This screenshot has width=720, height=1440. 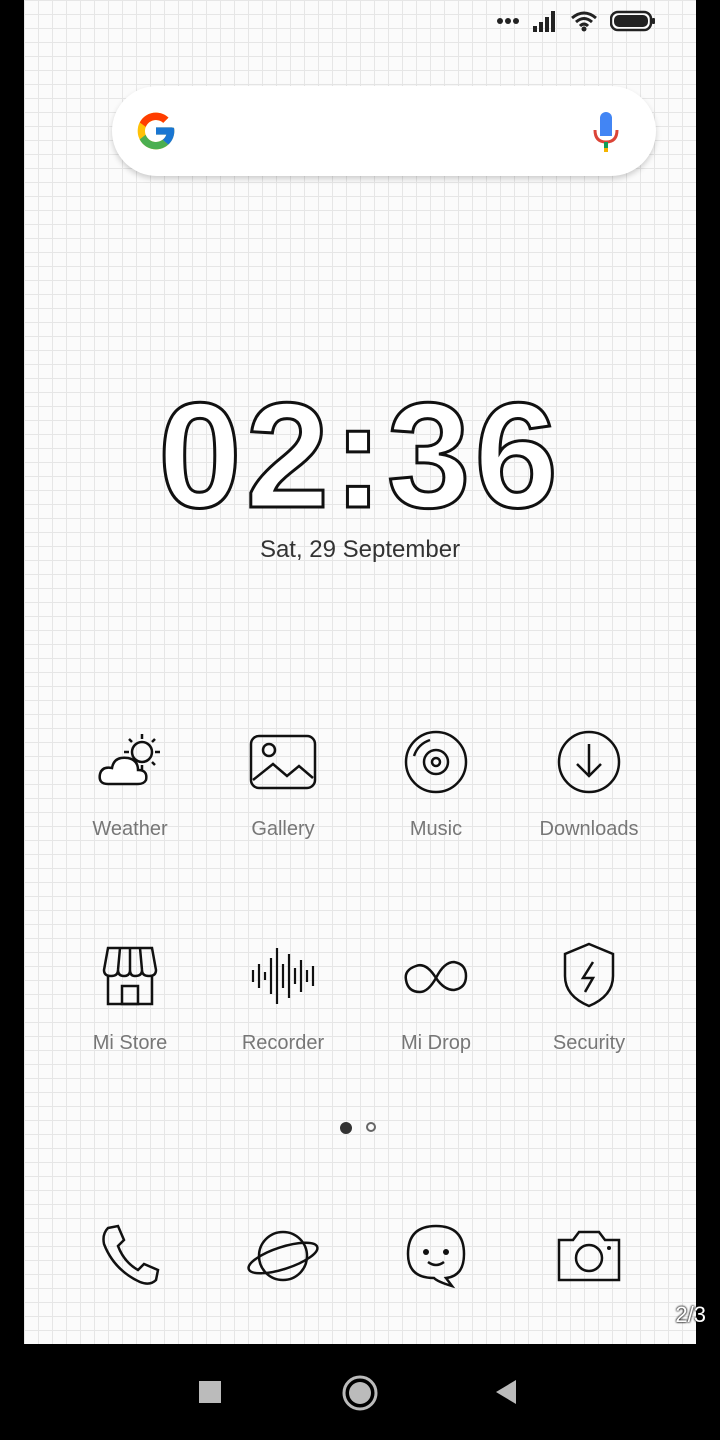 I want to click on page-indicator: 2/3, so click(x=690, y=1314).